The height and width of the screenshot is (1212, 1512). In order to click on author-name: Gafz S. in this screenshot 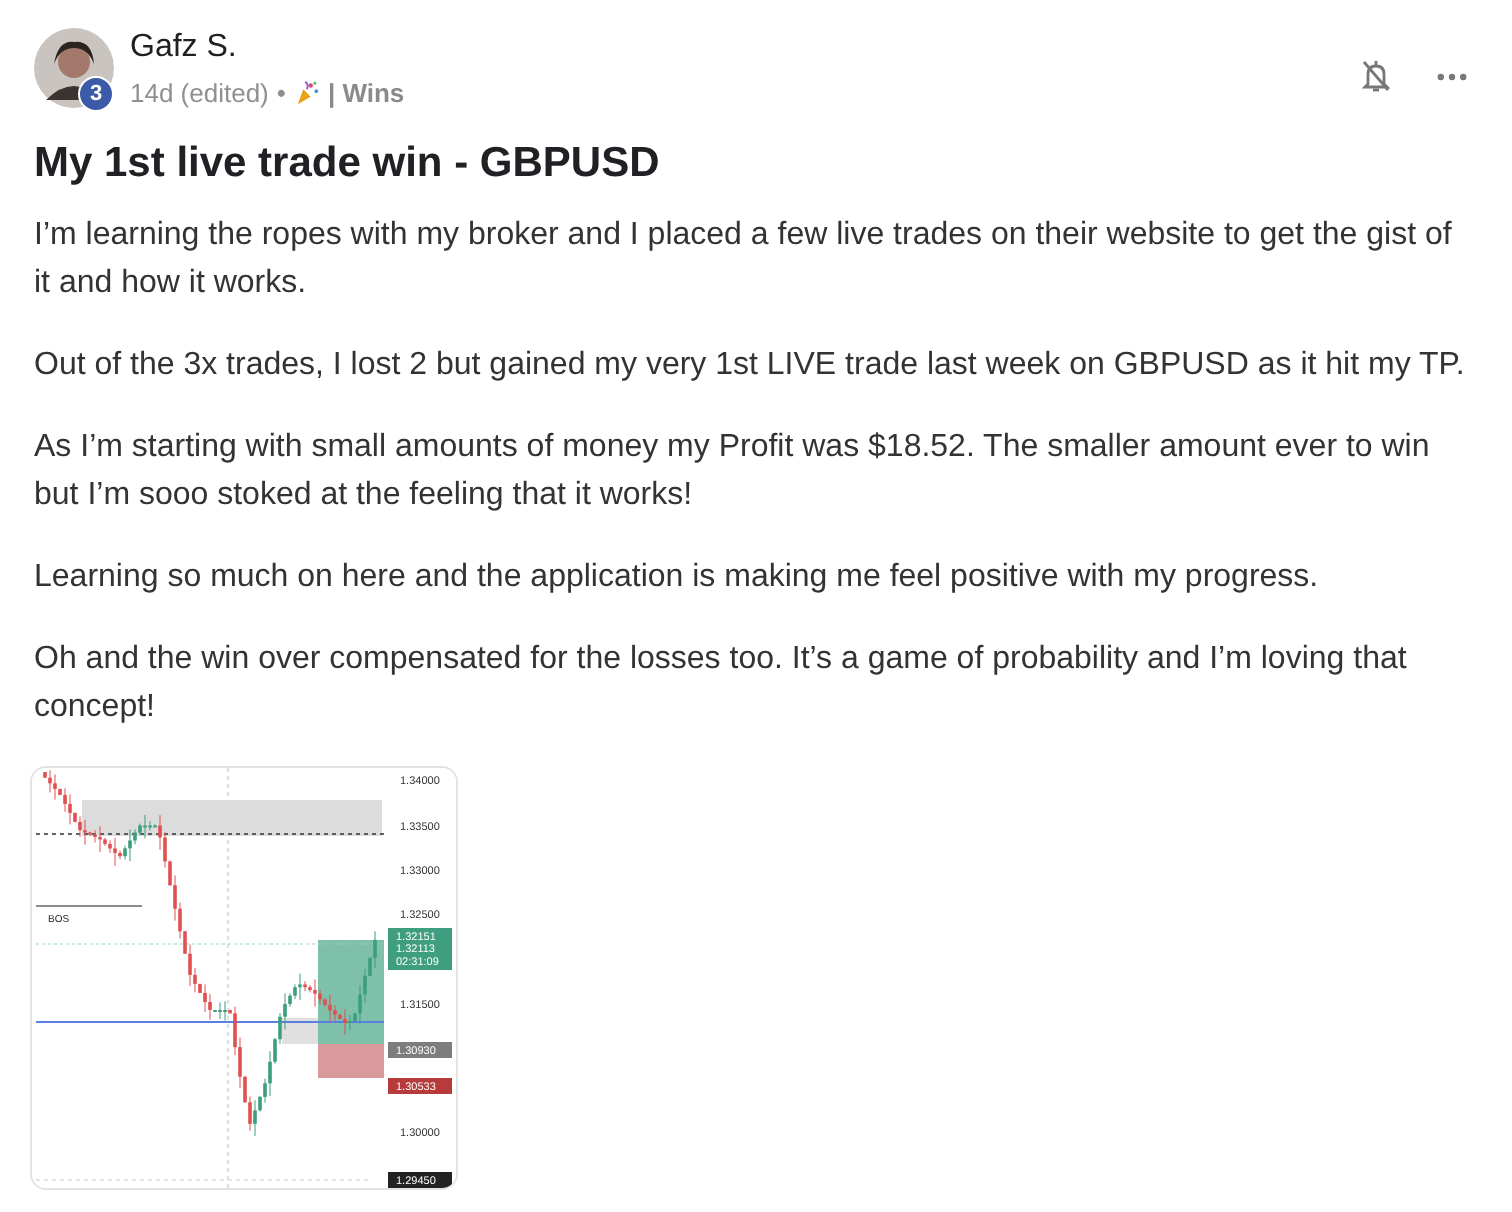, I will do `click(267, 47)`.